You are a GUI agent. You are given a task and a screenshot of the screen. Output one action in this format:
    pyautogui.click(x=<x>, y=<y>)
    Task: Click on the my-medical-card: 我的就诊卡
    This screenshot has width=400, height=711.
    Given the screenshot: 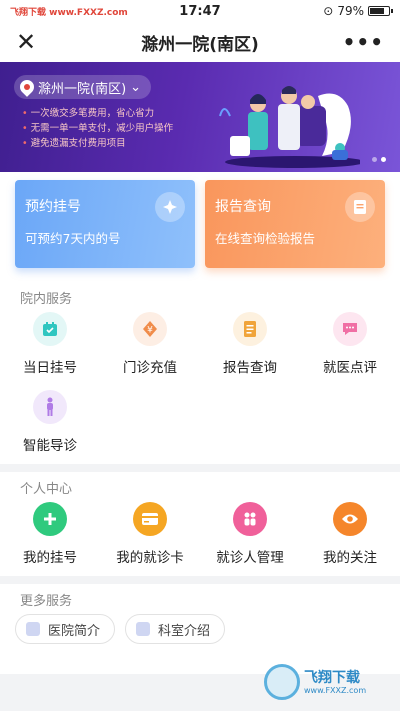 What is the action you would take?
    pyautogui.click(x=150, y=537)
    